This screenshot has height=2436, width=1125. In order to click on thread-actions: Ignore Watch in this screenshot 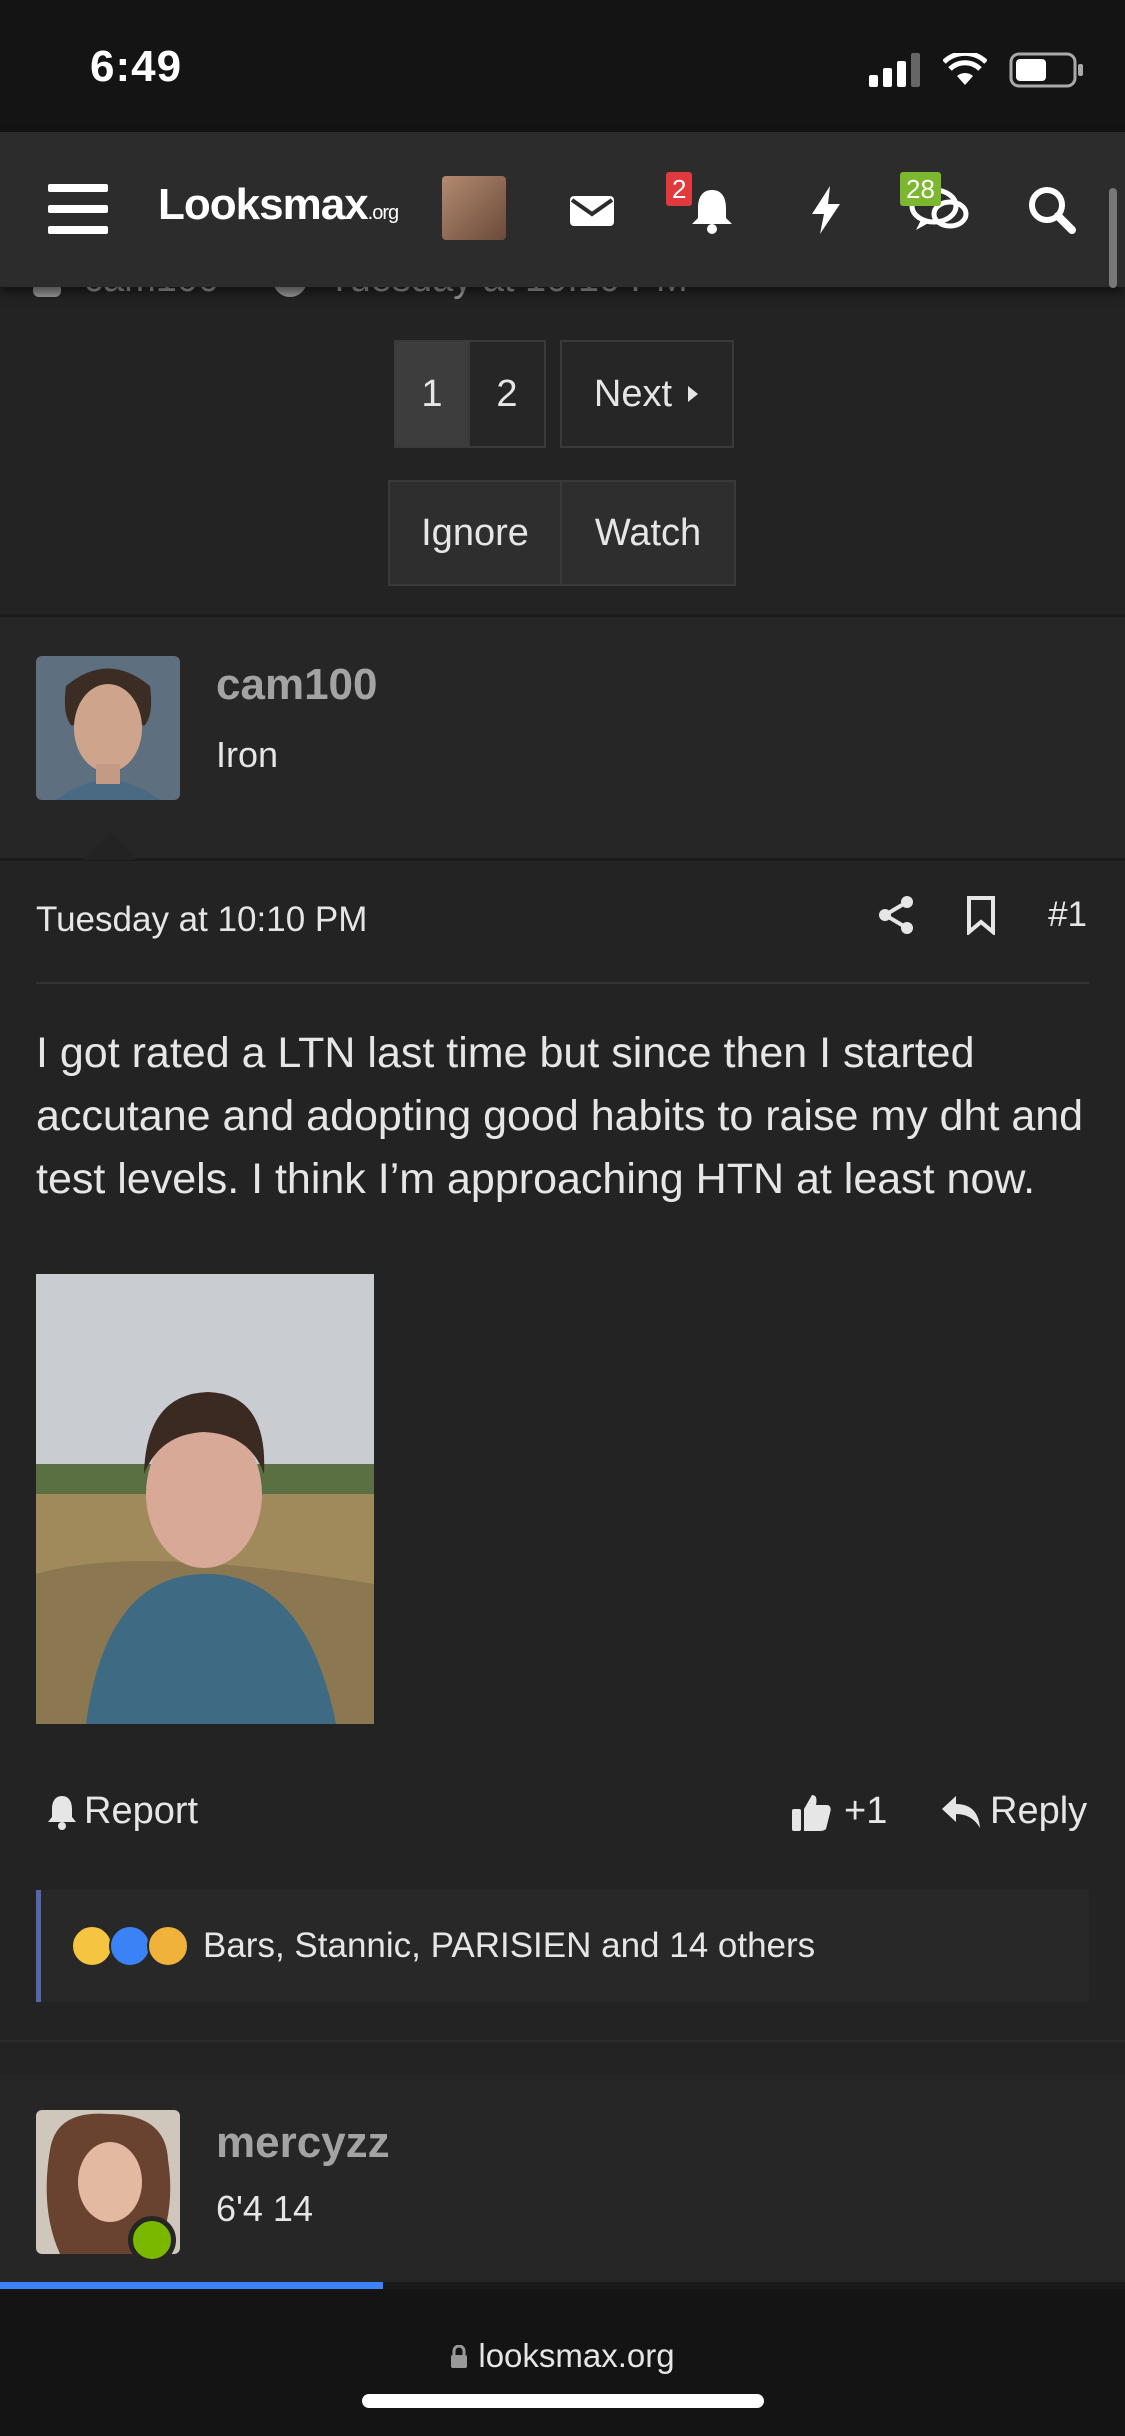, I will do `click(562, 533)`.